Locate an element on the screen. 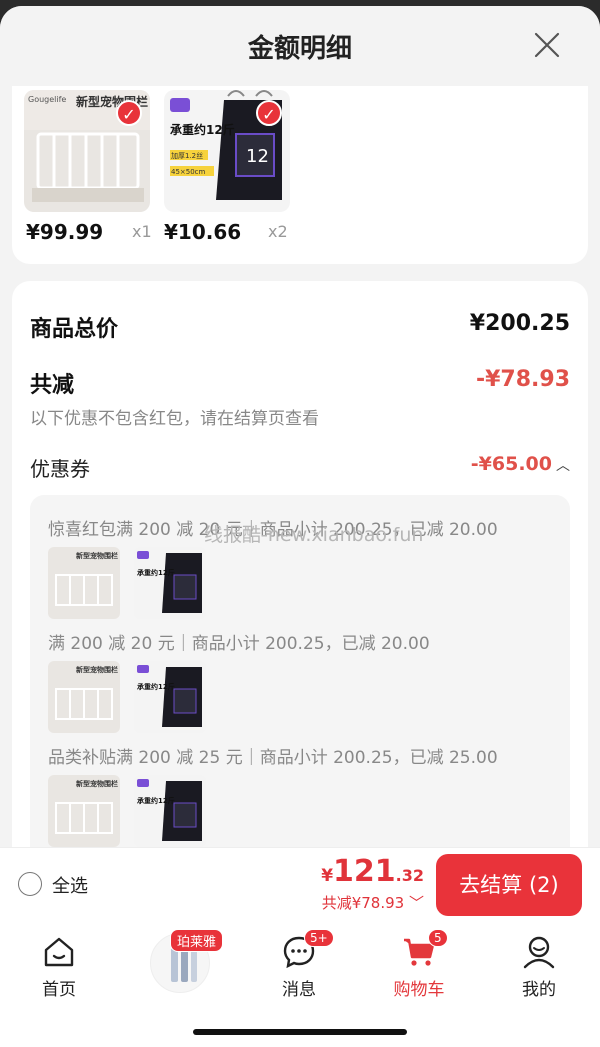 Image resolution: width=600 pixels, height=1047 pixels. brand-logo-text: Gougelife is located at coordinates (47, 99).